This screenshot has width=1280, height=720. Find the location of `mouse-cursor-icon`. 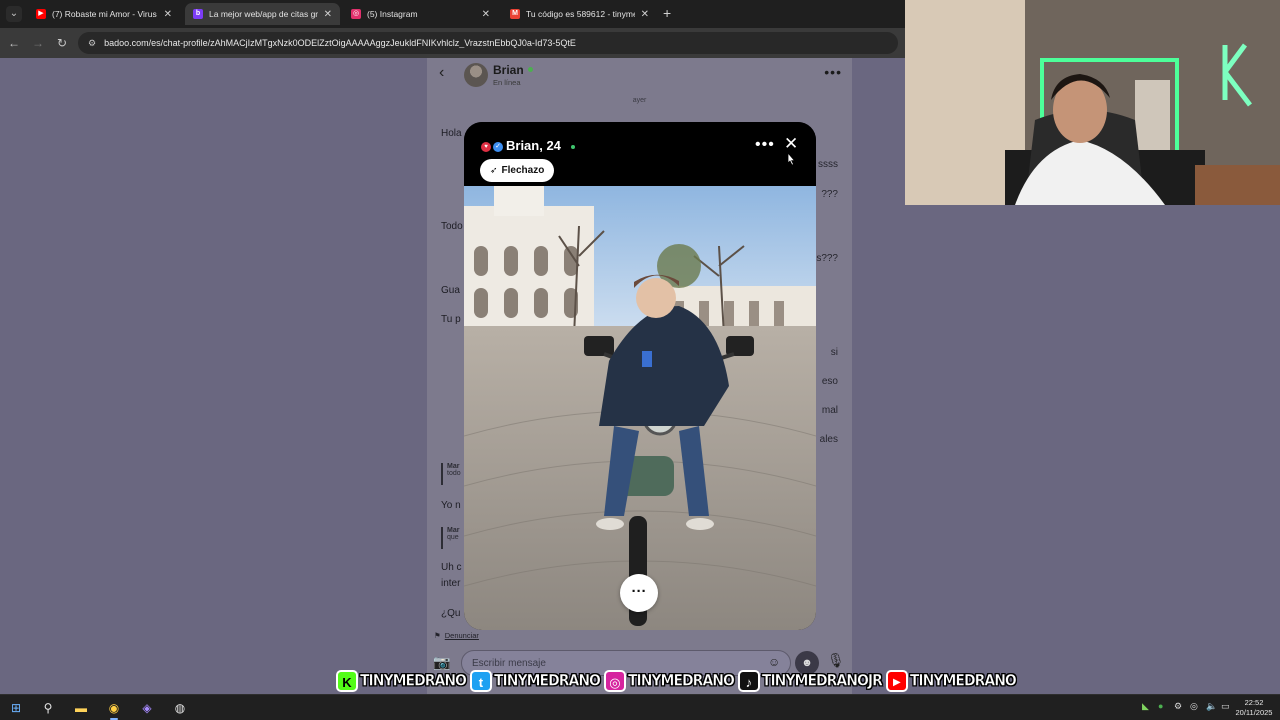

mouse-cursor-icon is located at coordinates (791, 159).